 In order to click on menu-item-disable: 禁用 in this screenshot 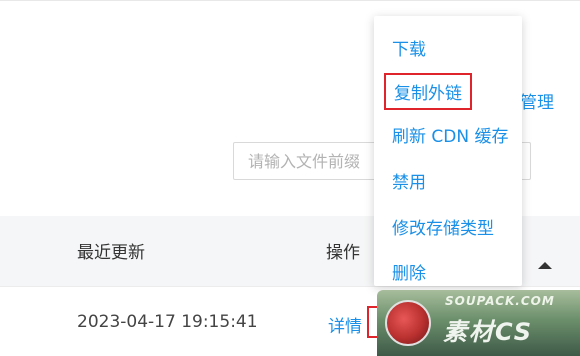, I will do `click(409, 180)`.